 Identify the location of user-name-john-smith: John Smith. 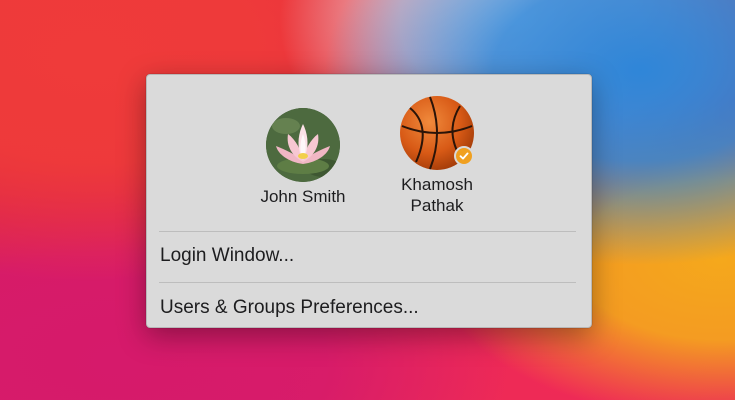
(303, 196).